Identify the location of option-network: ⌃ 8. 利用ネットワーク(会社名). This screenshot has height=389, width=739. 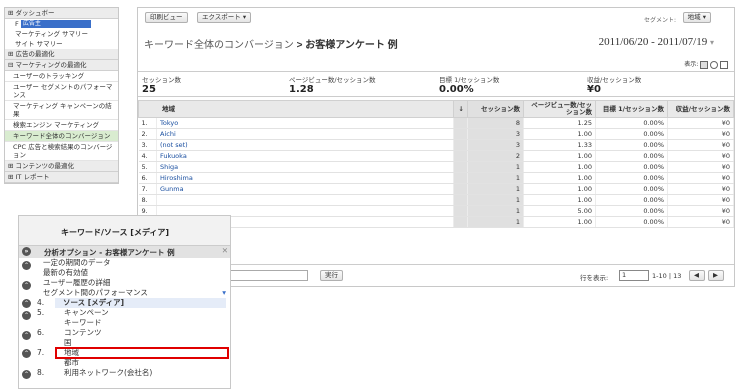
(124, 373).